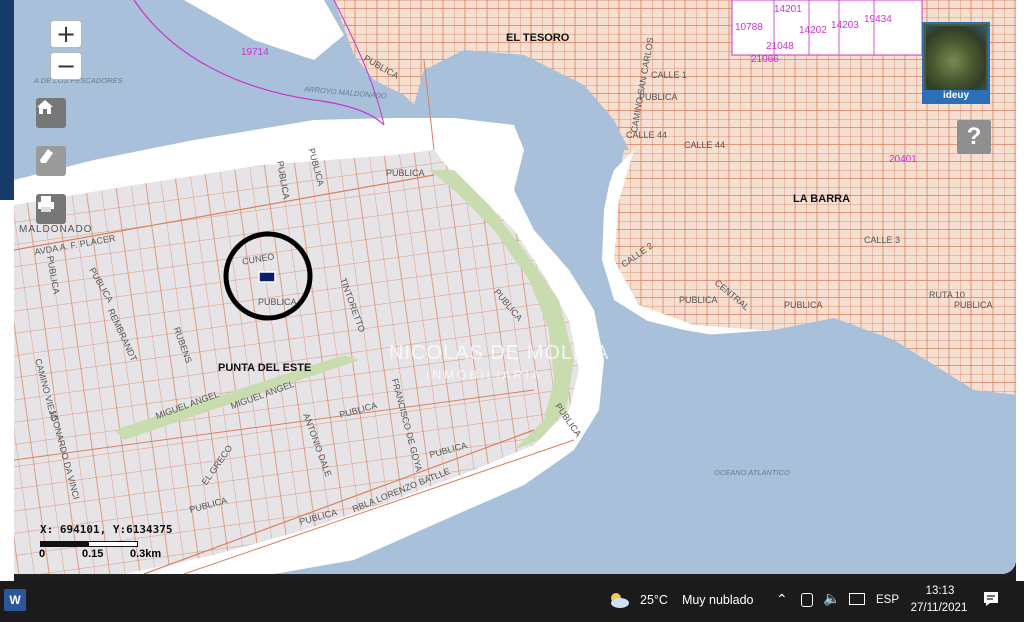 Image resolution: width=1024 pixels, height=622 pixels. I want to click on network-icon, so click(857, 599).